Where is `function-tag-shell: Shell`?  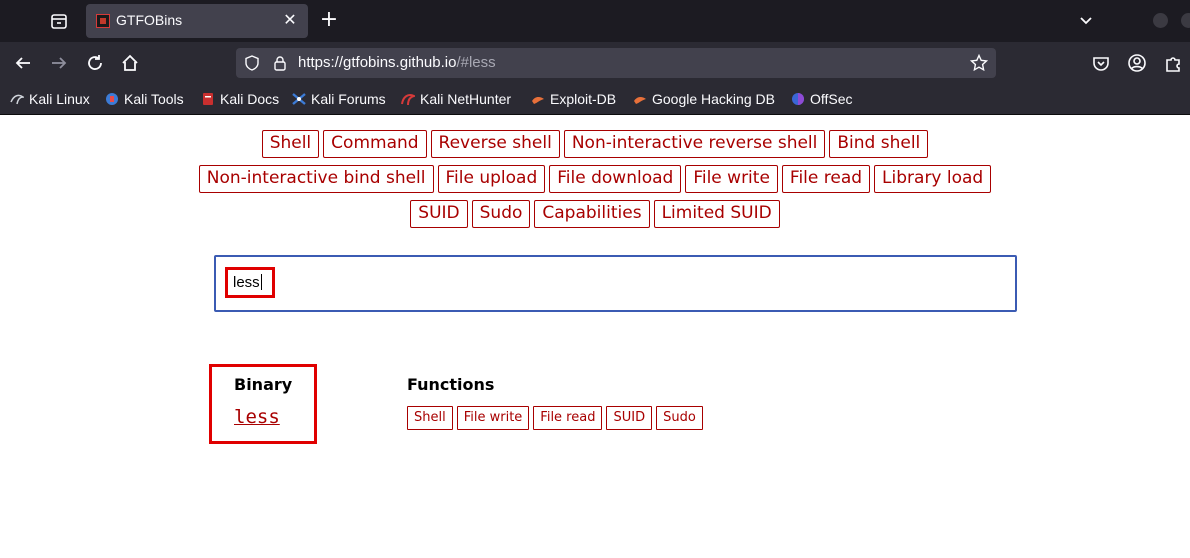
function-tag-shell: Shell is located at coordinates (430, 418).